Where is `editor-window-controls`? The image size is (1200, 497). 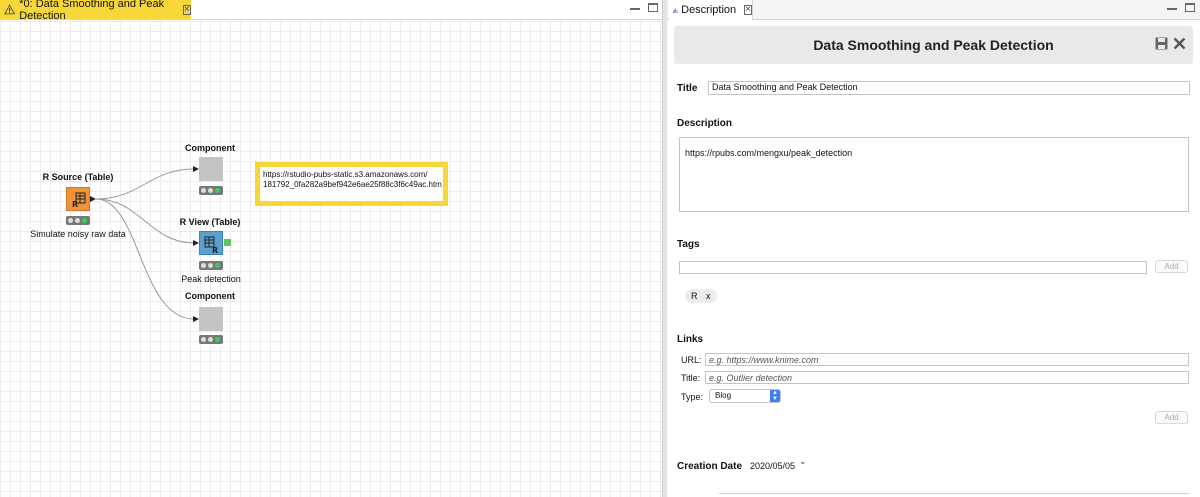 editor-window-controls is located at coordinates (644, 7).